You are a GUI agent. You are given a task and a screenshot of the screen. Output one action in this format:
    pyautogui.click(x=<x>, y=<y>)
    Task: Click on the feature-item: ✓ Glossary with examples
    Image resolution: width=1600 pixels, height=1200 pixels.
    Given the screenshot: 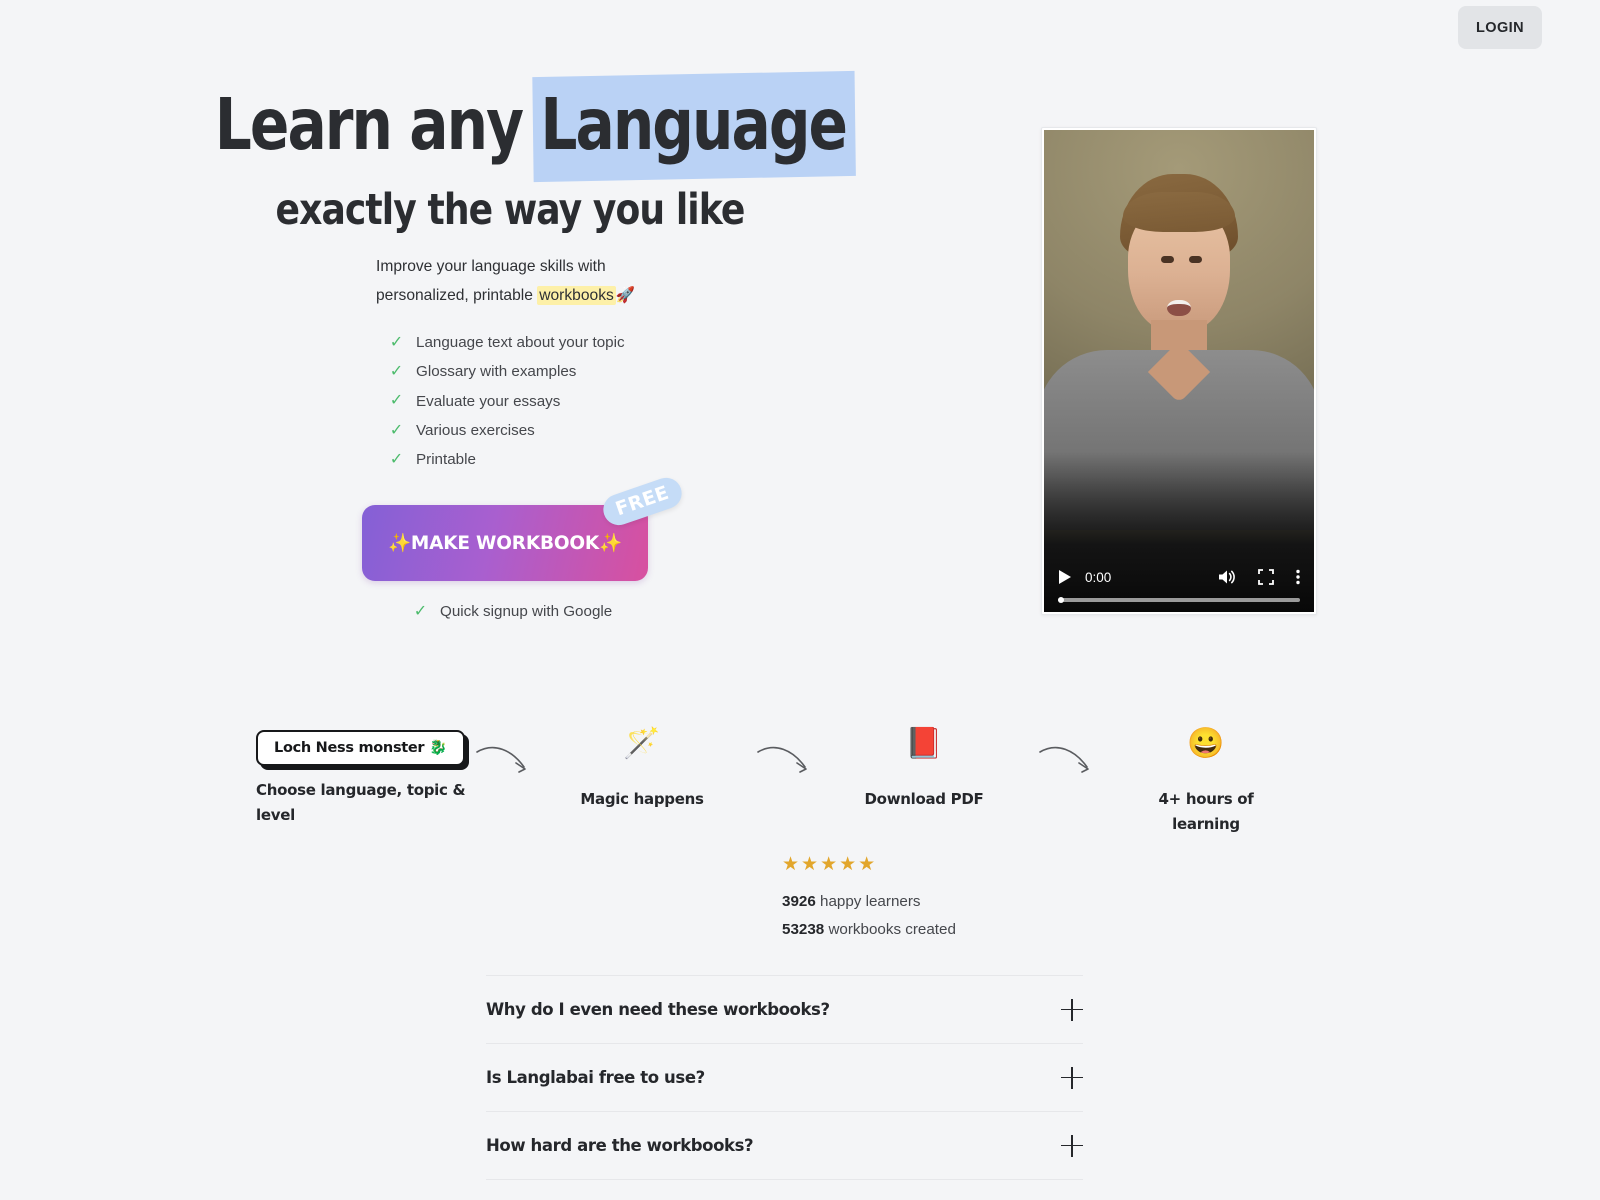 What is the action you would take?
    pyautogui.click(x=506, y=371)
    